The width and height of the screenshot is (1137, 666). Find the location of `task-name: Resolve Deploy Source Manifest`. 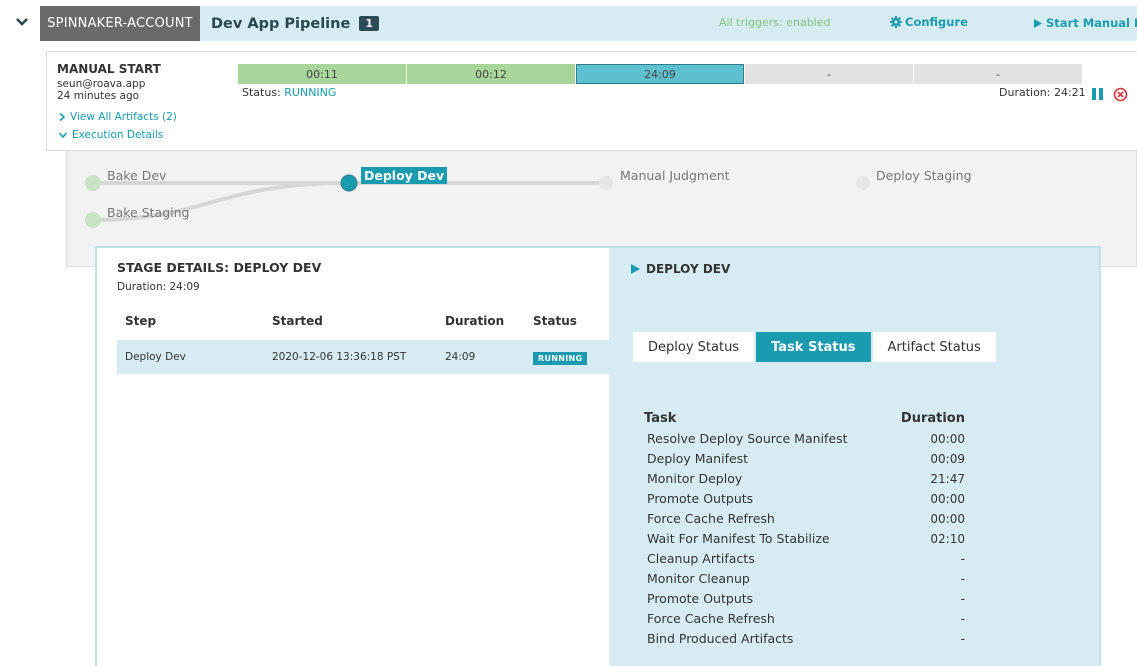

task-name: Resolve Deploy Source Manifest is located at coordinates (747, 438).